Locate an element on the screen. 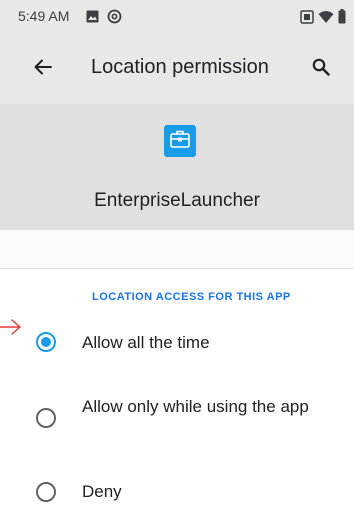  option-allow-all-the-time: Allow all the time is located at coordinates (177, 343).